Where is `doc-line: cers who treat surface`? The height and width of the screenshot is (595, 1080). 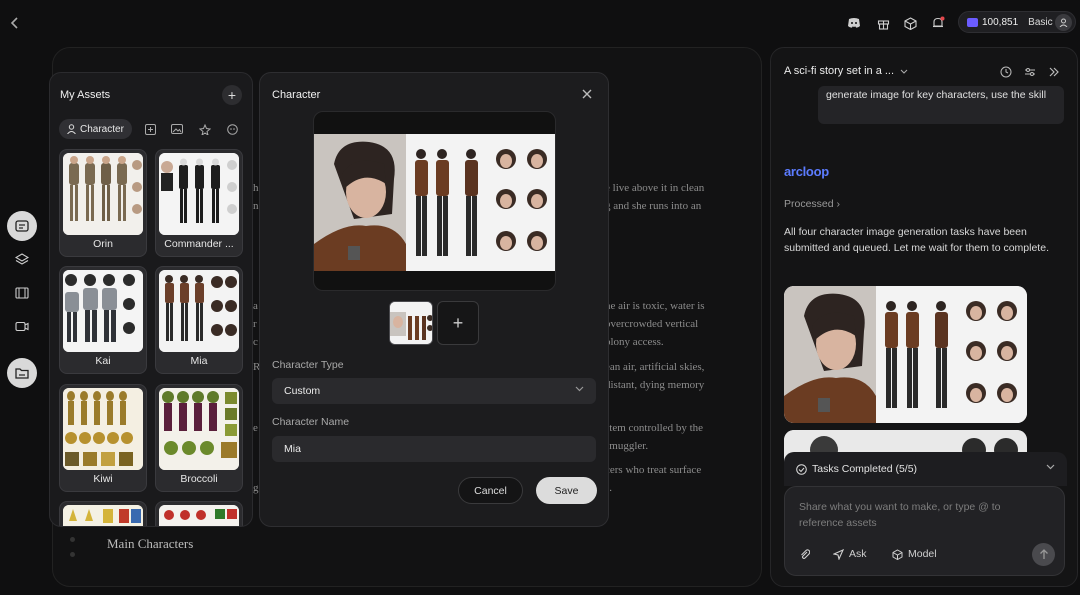 doc-line: cers who treat surface is located at coordinates (653, 470).